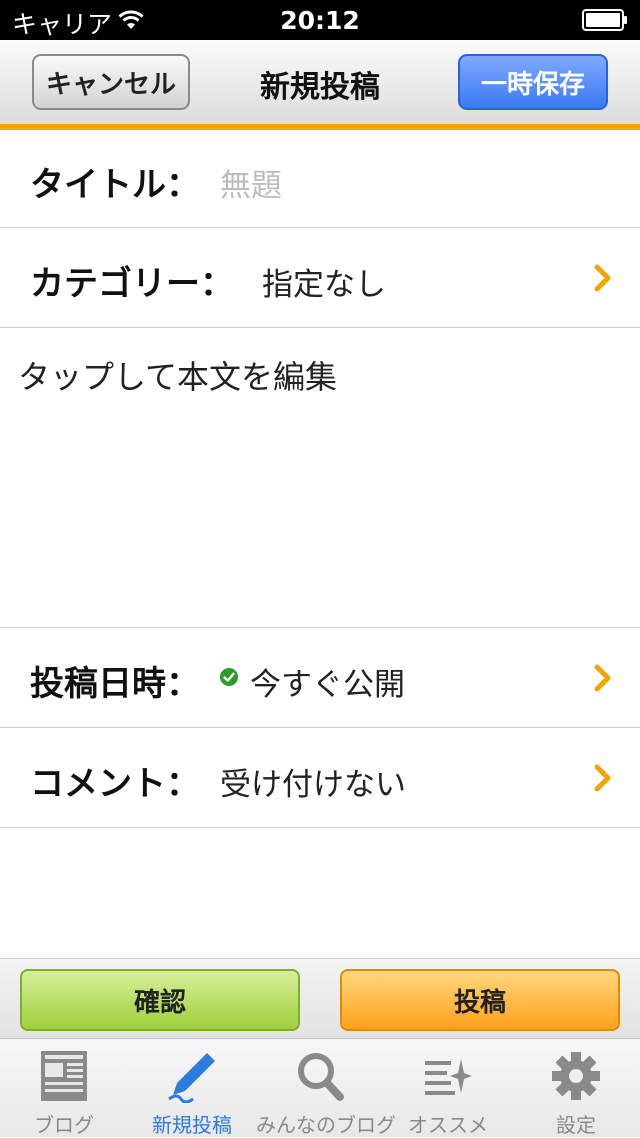 This screenshot has height=1138, width=640. What do you see at coordinates (192, 1076) in the screenshot?
I see `pencil-icon` at bounding box center [192, 1076].